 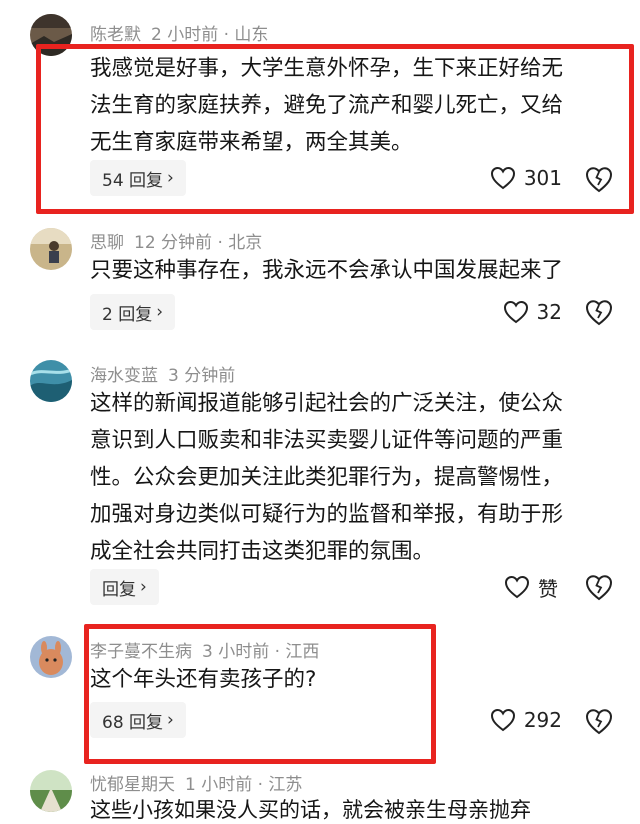 What do you see at coordinates (210, 35) in the screenshot?
I see `timestamp: 2 小时前 · 山东` at bounding box center [210, 35].